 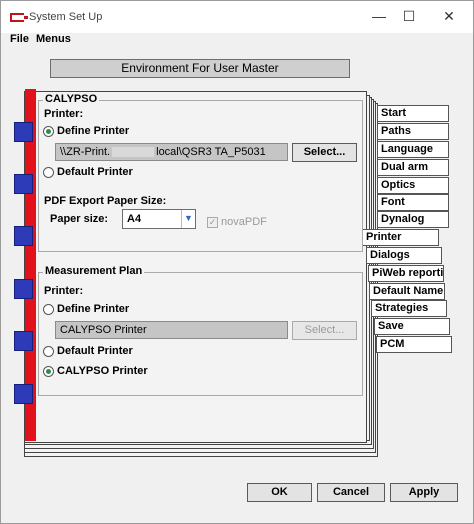 What do you see at coordinates (413, 202) in the screenshot?
I see `tab-font: Font` at bounding box center [413, 202].